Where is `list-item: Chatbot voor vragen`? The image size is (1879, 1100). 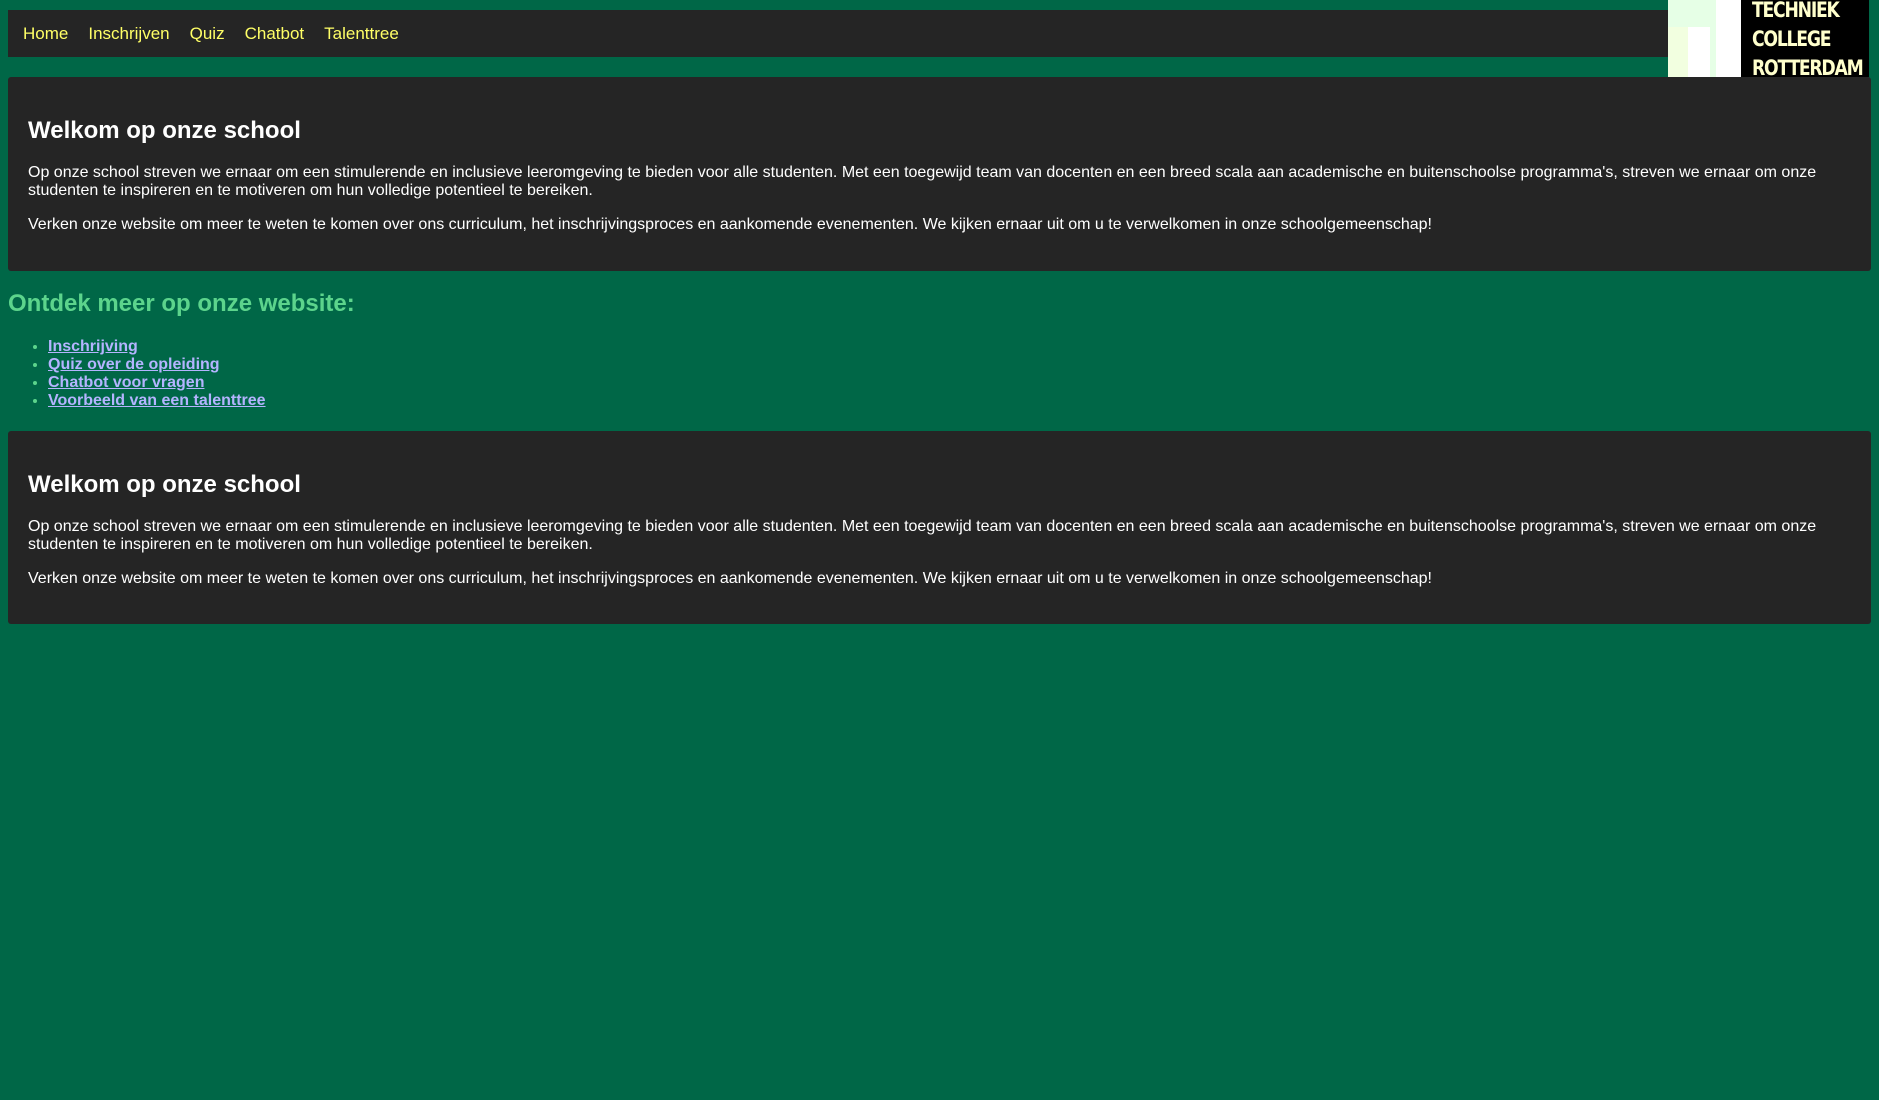 list-item: Chatbot voor vragen is located at coordinates (157, 383).